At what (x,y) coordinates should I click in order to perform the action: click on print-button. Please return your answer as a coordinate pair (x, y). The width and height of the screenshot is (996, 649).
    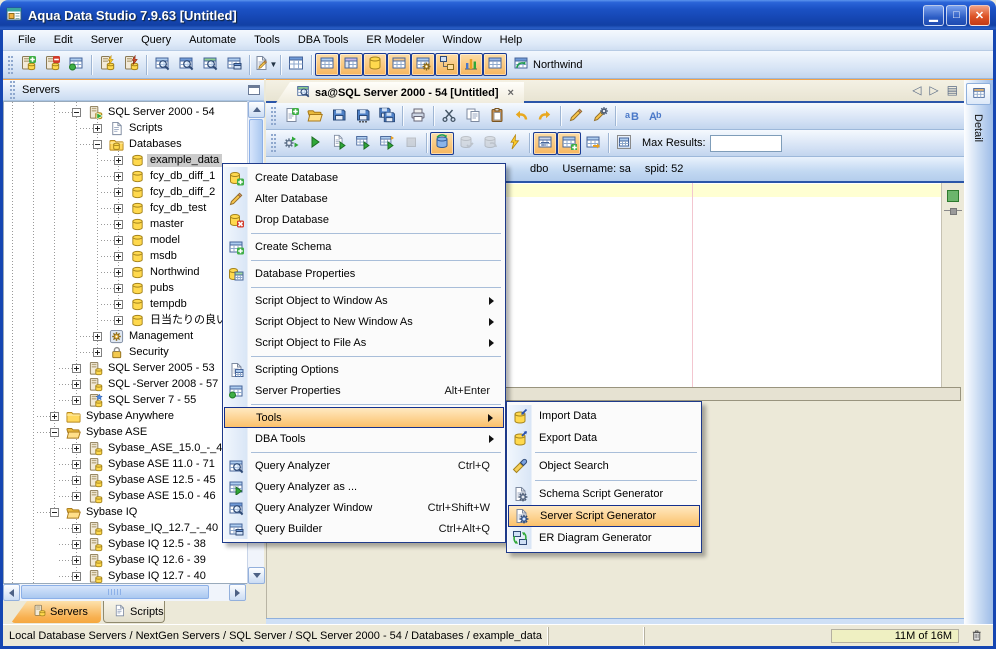
    Looking at the image, I should click on (418, 116).